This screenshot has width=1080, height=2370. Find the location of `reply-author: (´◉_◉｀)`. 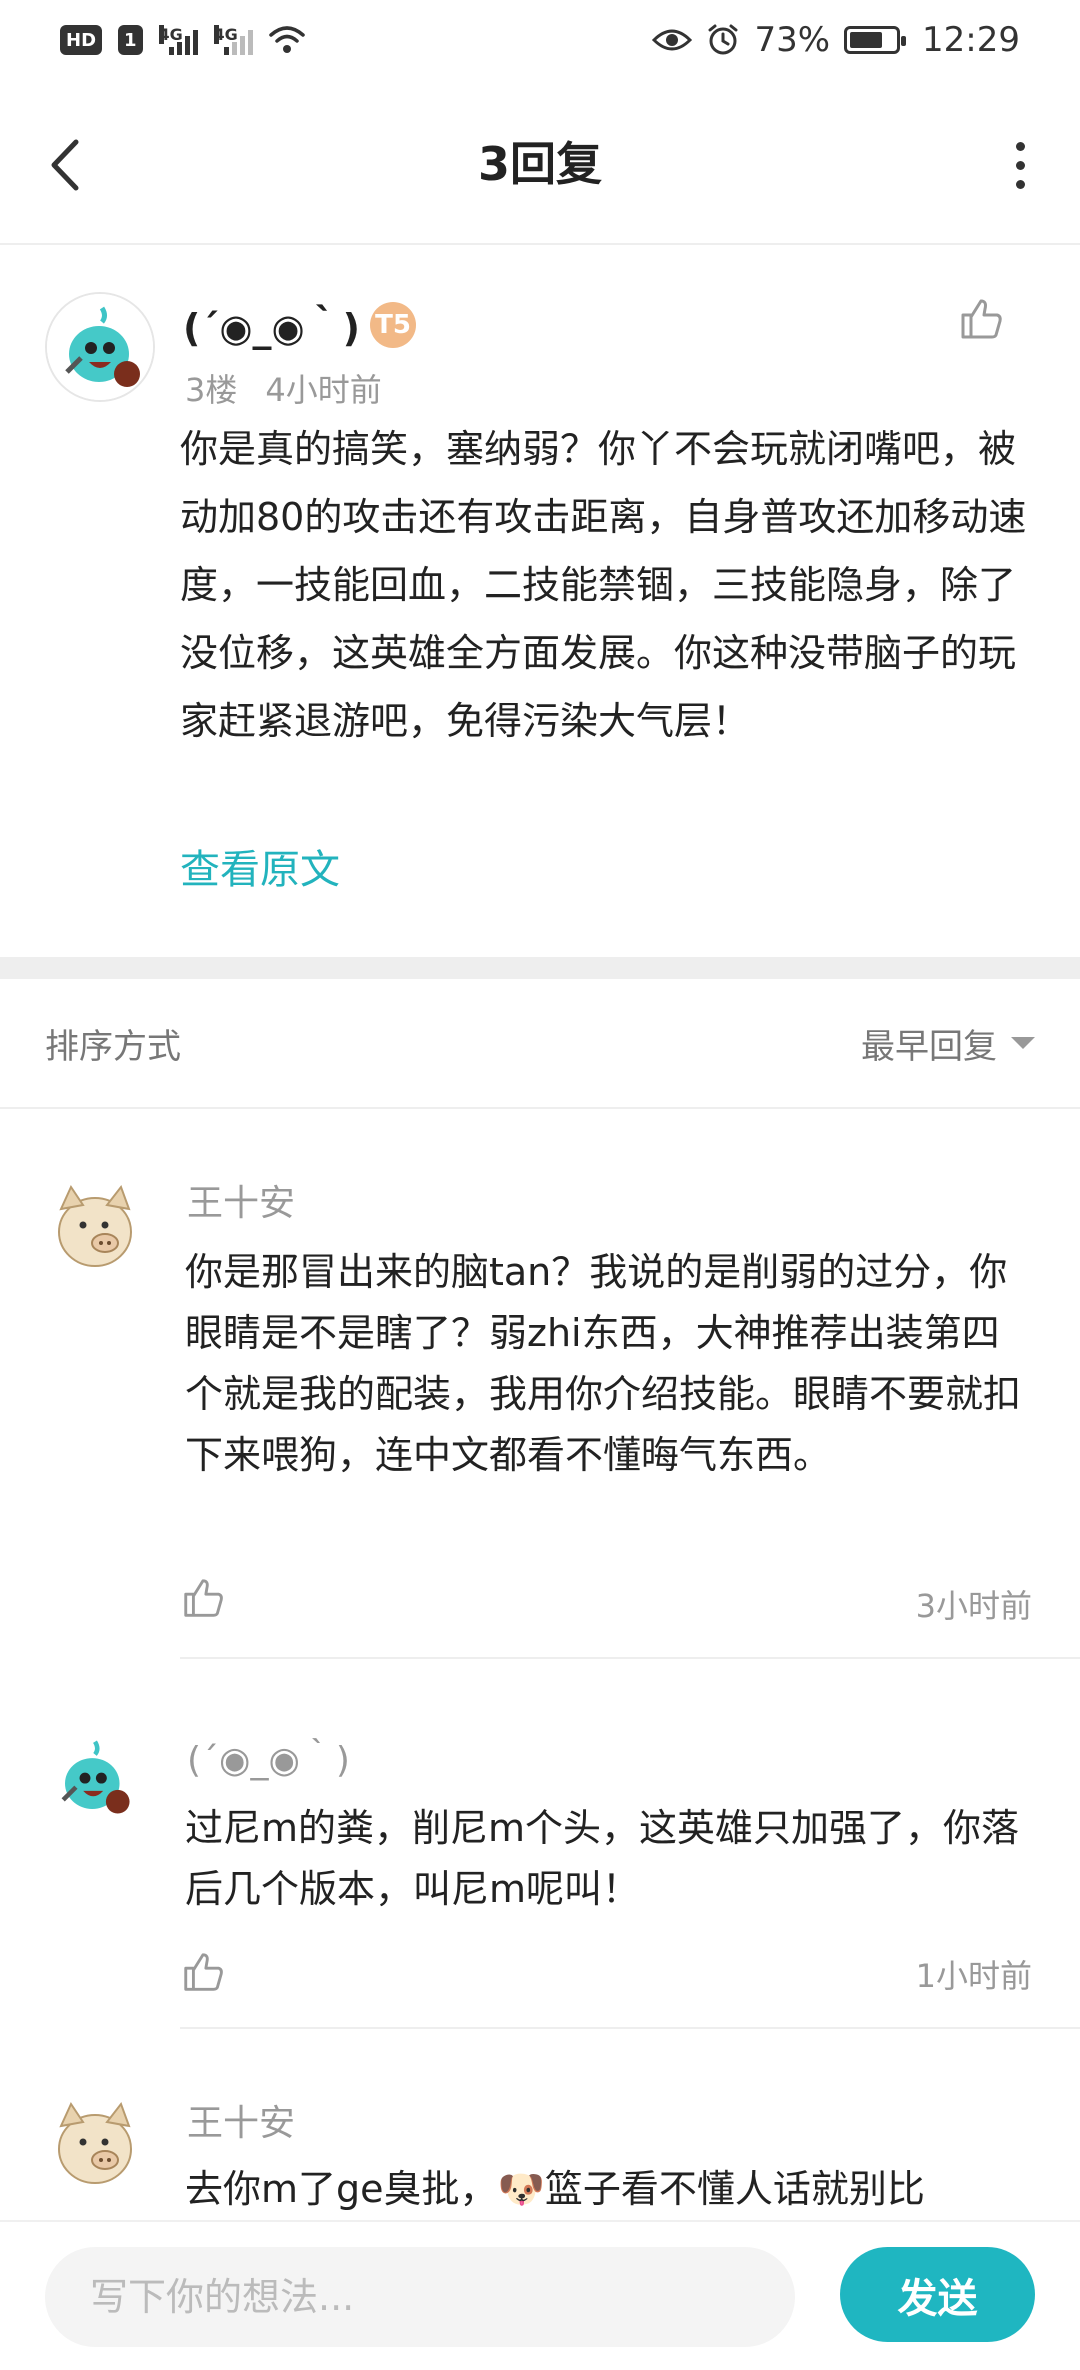

reply-author: (´◉_◉｀) is located at coordinates (268, 1757).